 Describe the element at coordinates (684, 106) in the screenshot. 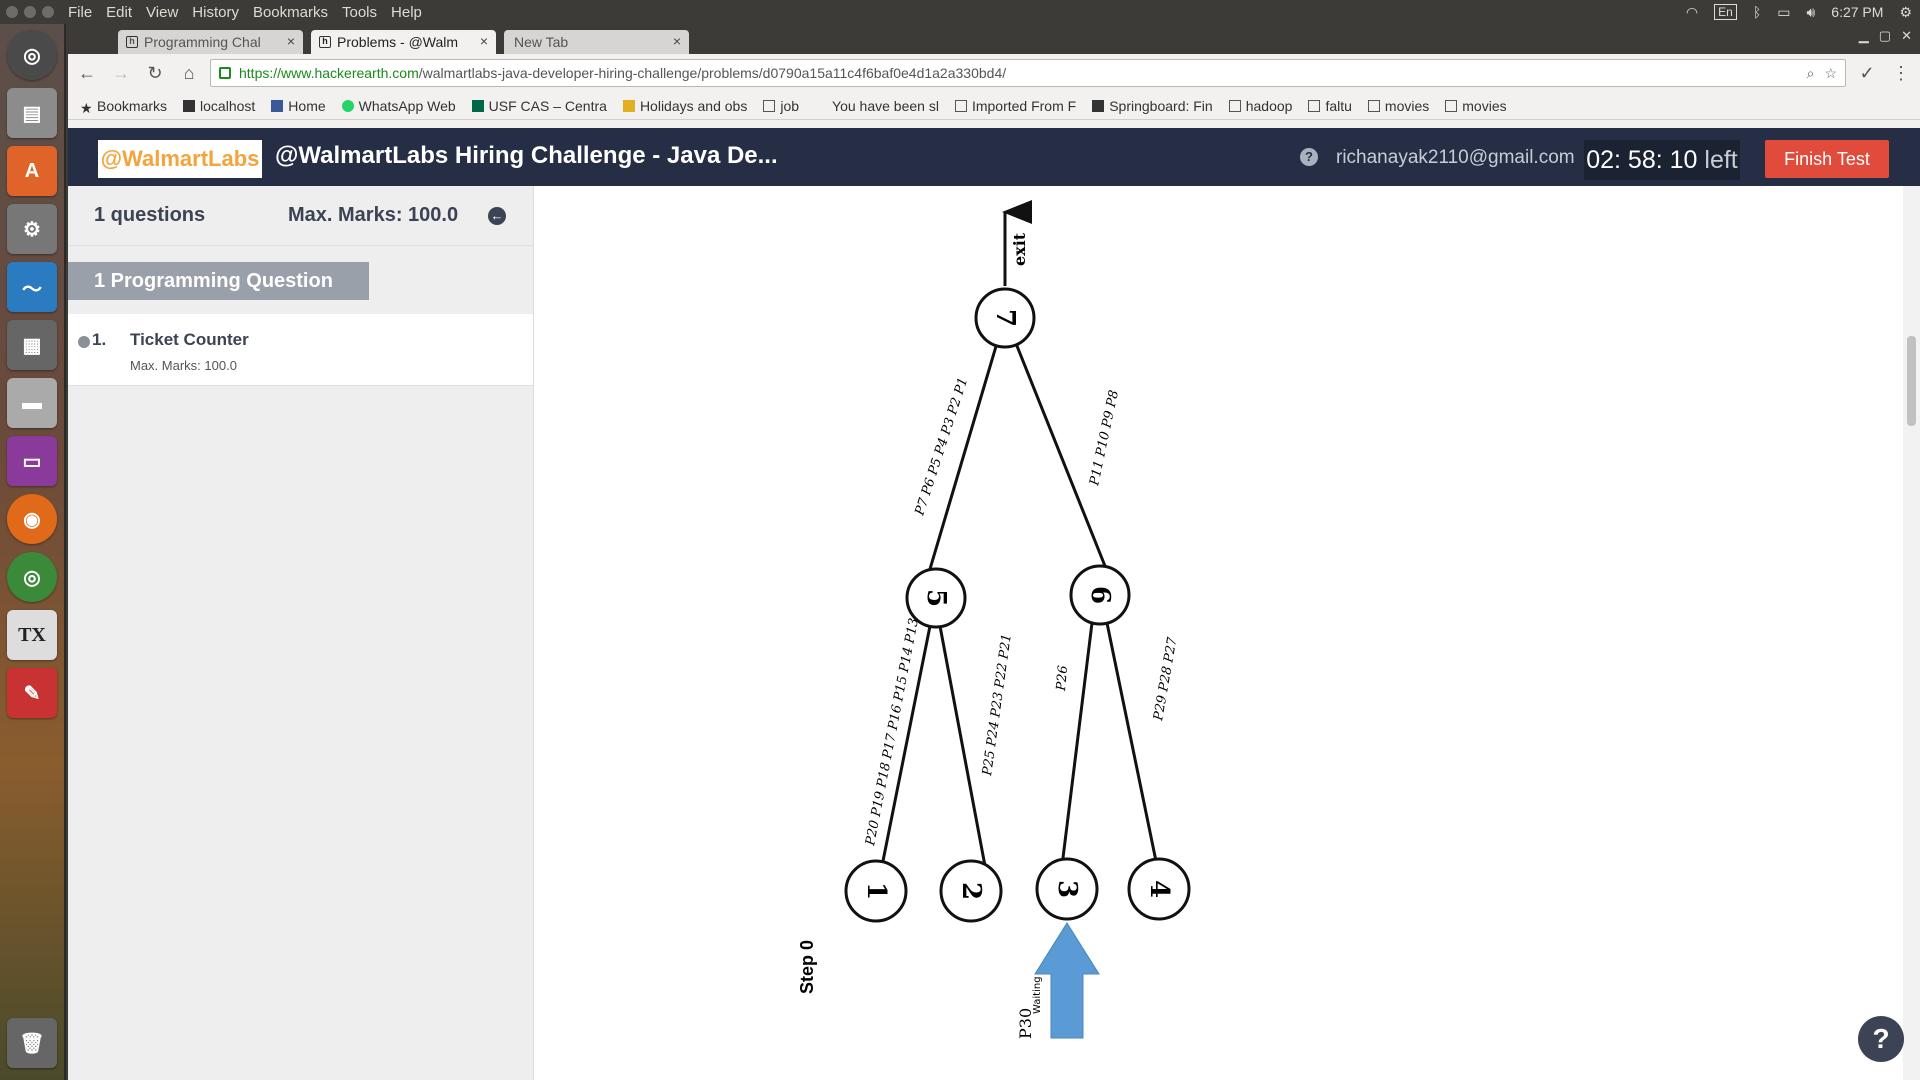

I see `bookmark-holidays: Holidays and obs` at that location.